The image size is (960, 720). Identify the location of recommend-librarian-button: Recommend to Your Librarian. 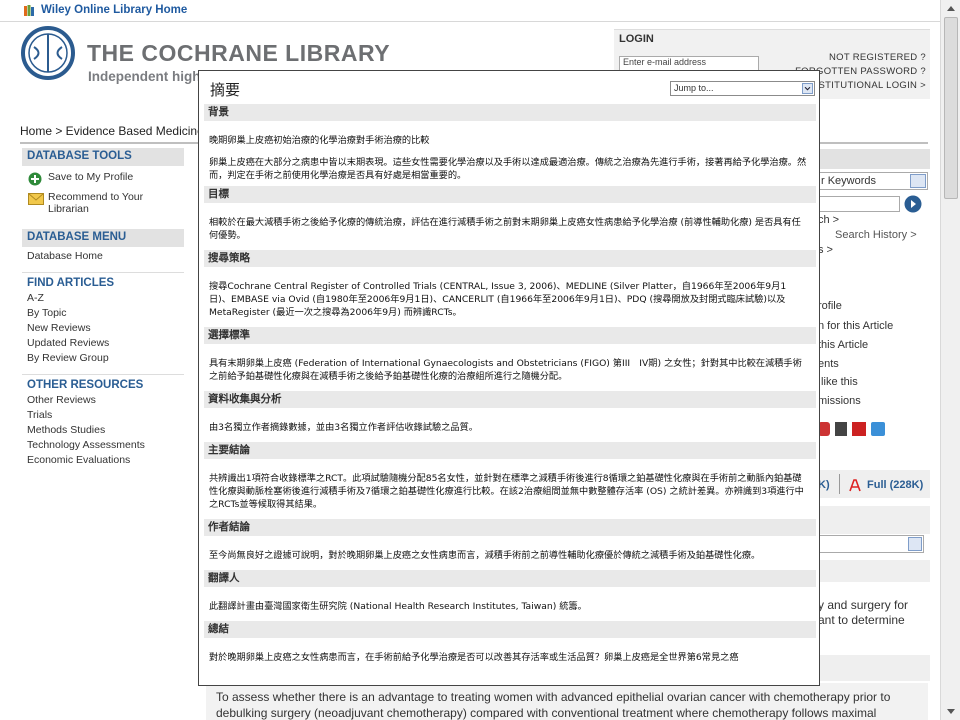
(103, 206).